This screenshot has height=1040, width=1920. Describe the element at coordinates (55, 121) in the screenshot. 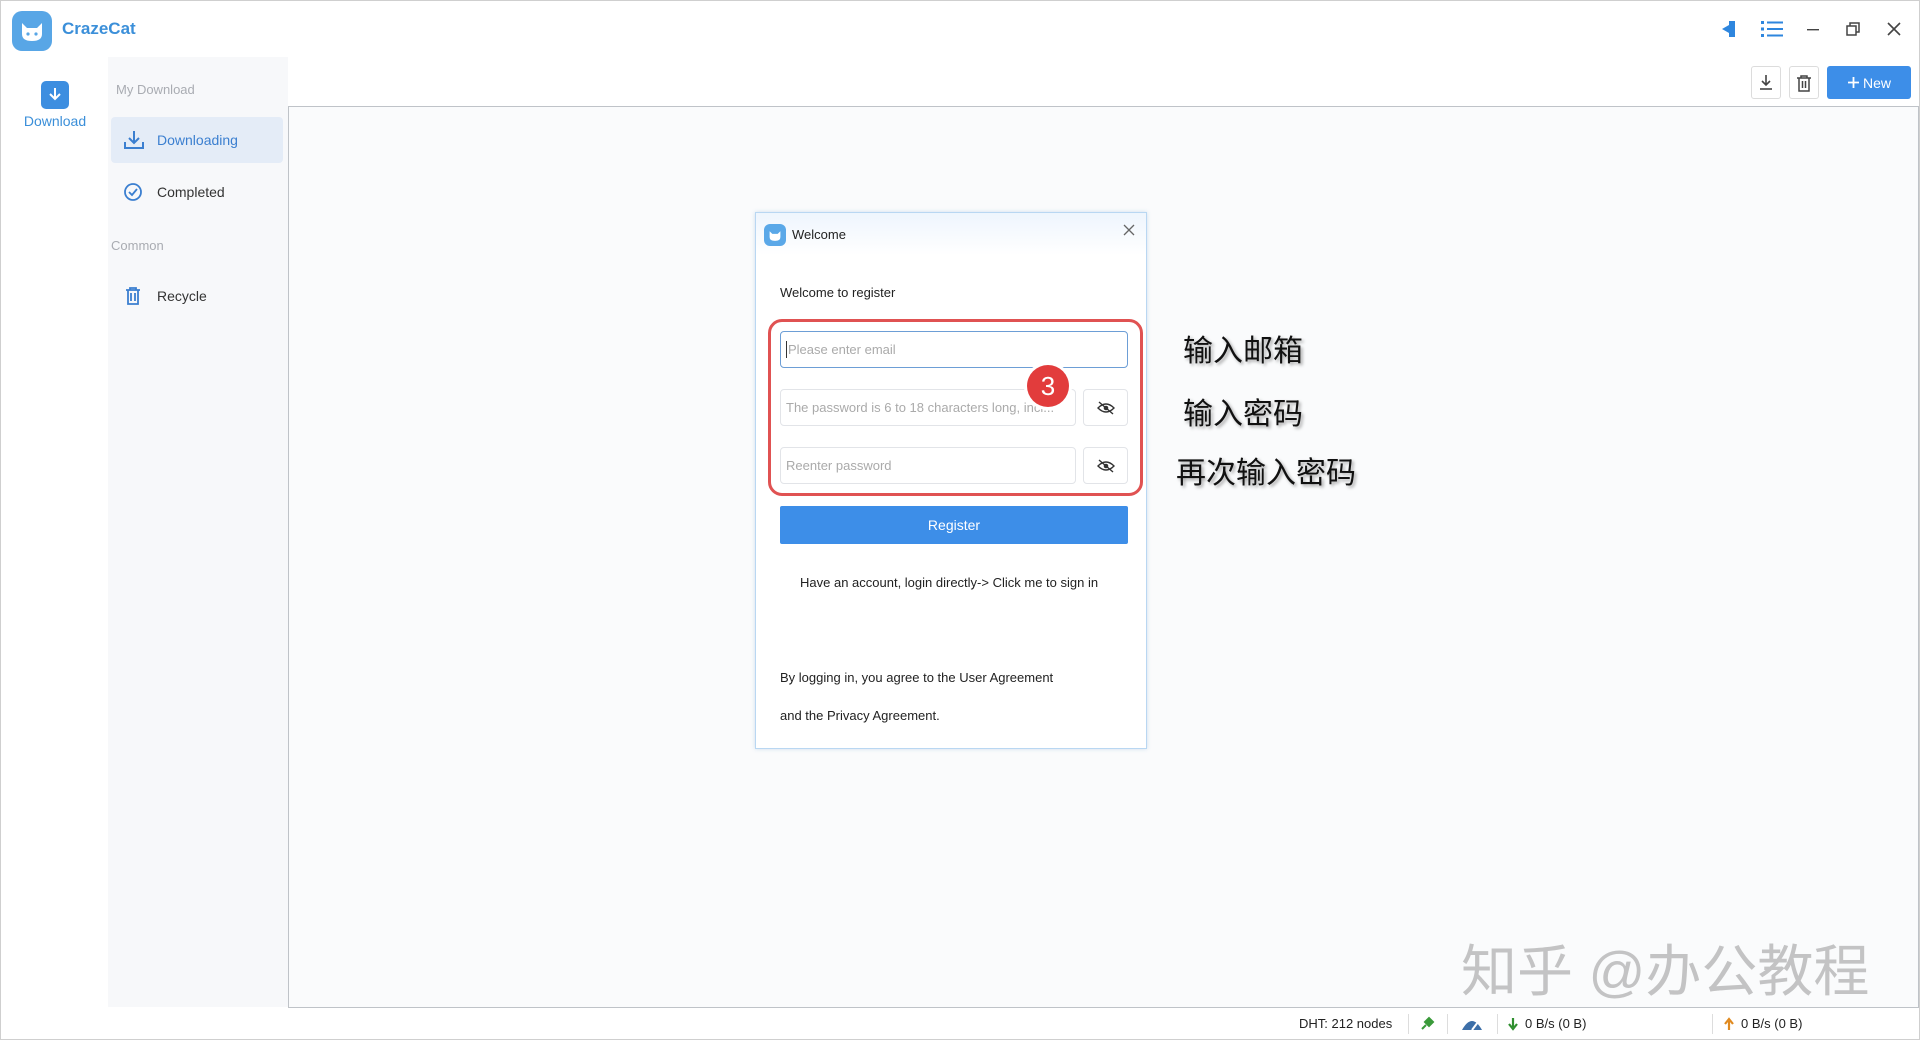

I see `rail-download-label: Download` at that location.